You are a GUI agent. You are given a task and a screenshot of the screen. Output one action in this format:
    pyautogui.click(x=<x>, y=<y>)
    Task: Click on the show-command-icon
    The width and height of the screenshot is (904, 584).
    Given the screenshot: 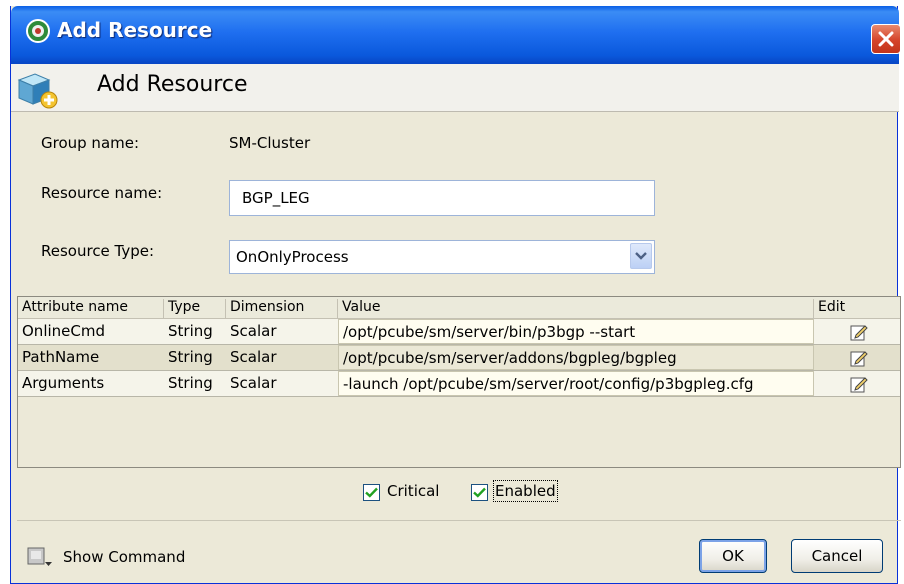 What is the action you would take?
    pyautogui.click(x=40, y=557)
    